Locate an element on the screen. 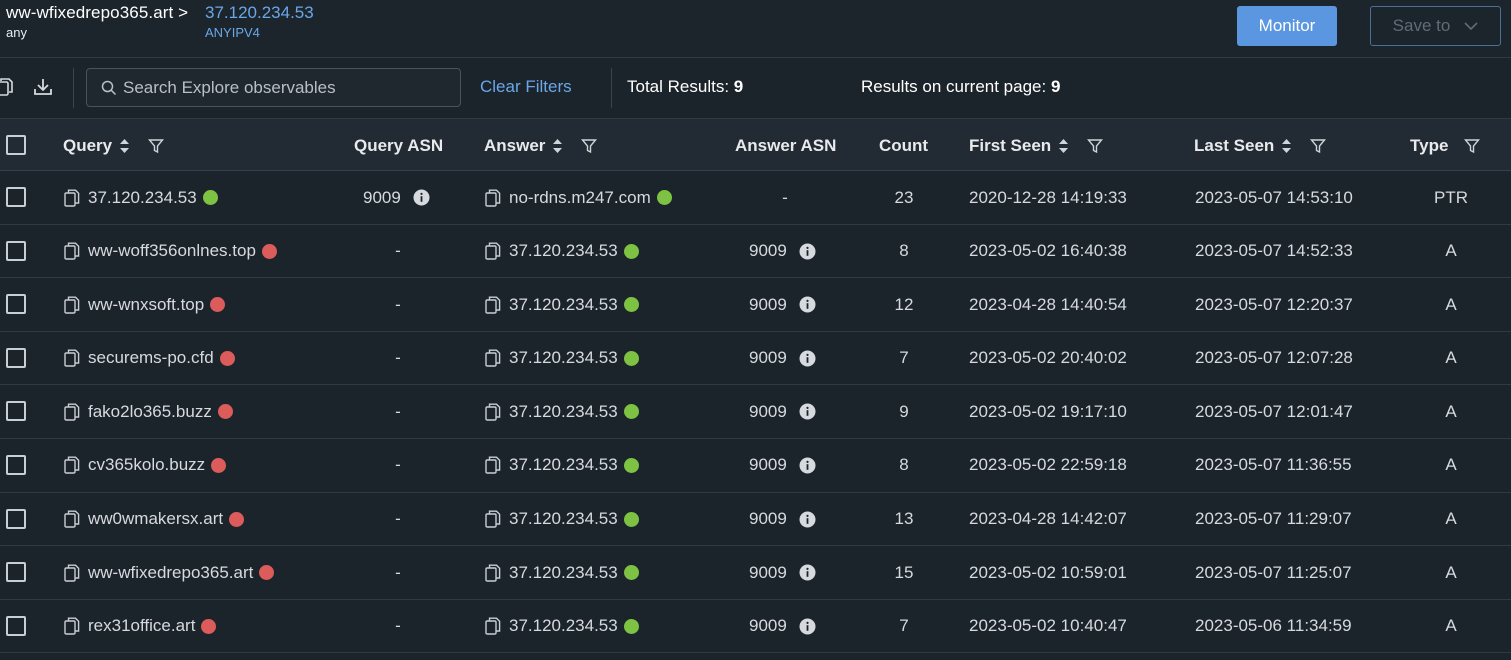 Image resolution: width=1511 pixels, height=660 pixels. breadcrumb-sub: any is located at coordinates (16, 32).